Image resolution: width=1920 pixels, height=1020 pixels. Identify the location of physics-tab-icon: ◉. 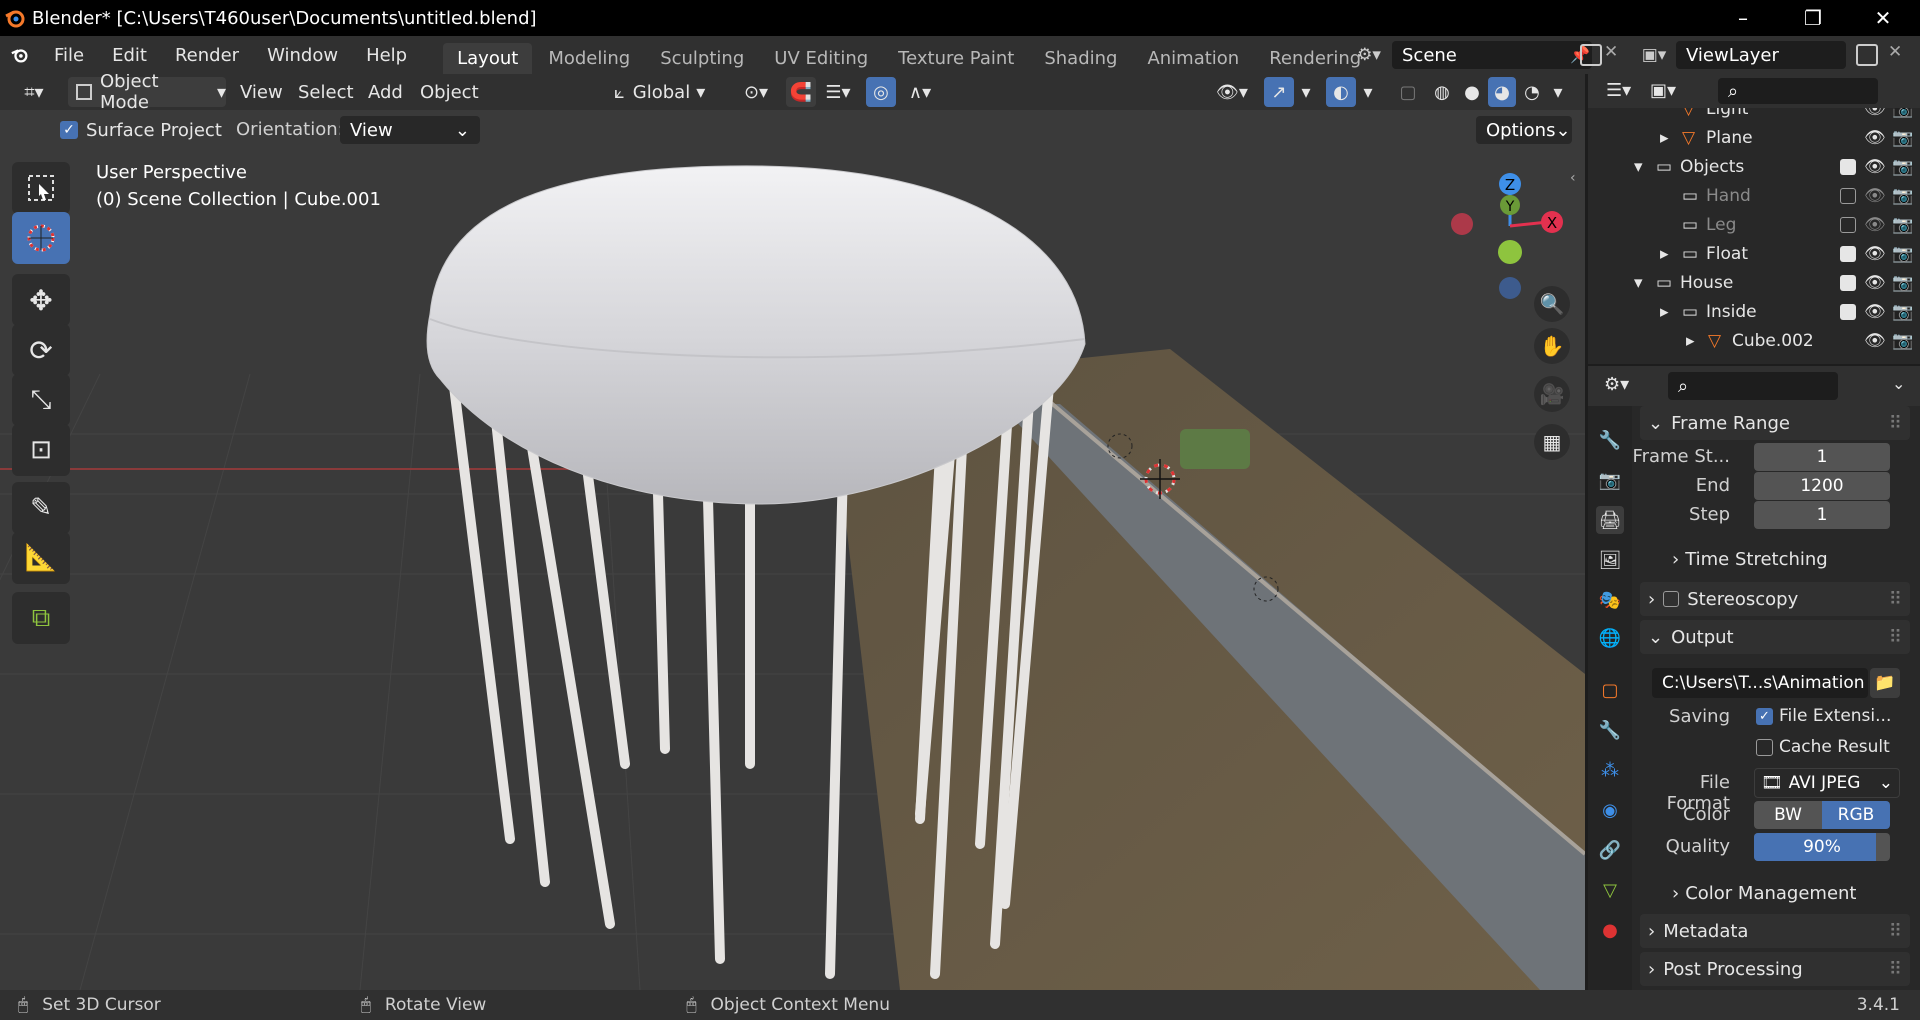
(1610, 810).